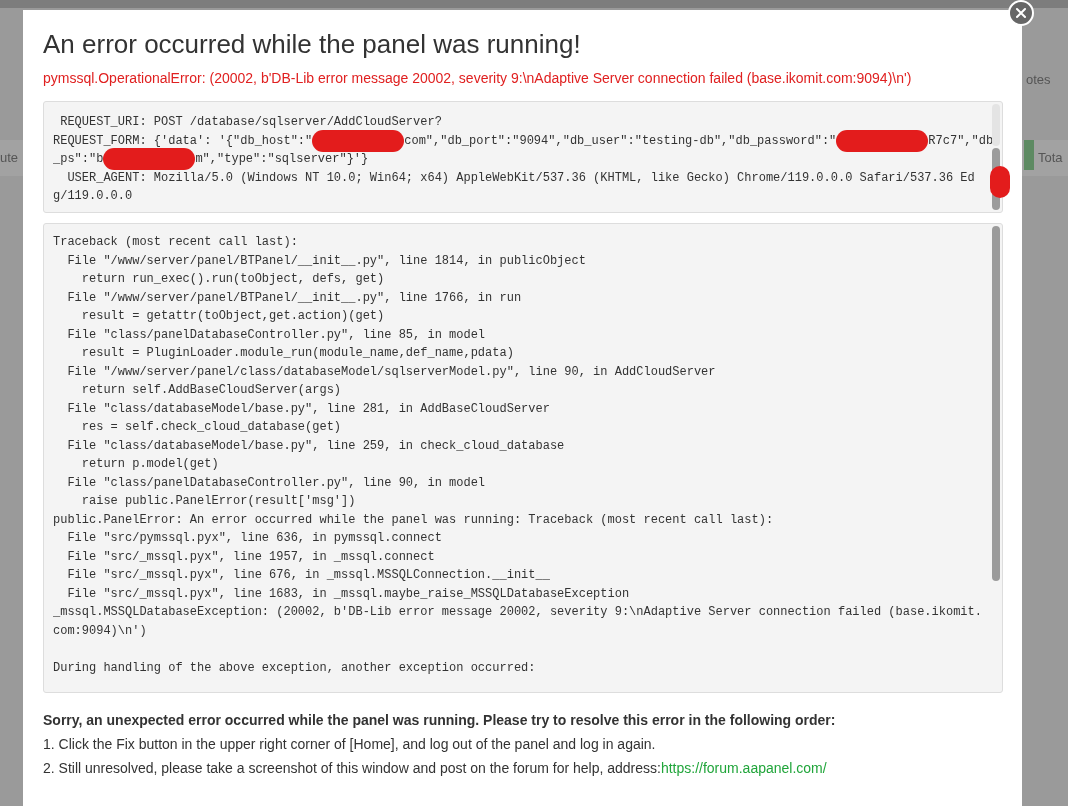 The height and width of the screenshot is (806, 1068). What do you see at coordinates (348, 594) in the screenshot?
I see `traceback-line: File "src/_mssql.pyx", line 1683, in _mssql.maybe_raise_MSSQLDatabaseException` at bounding box center [348, 594].